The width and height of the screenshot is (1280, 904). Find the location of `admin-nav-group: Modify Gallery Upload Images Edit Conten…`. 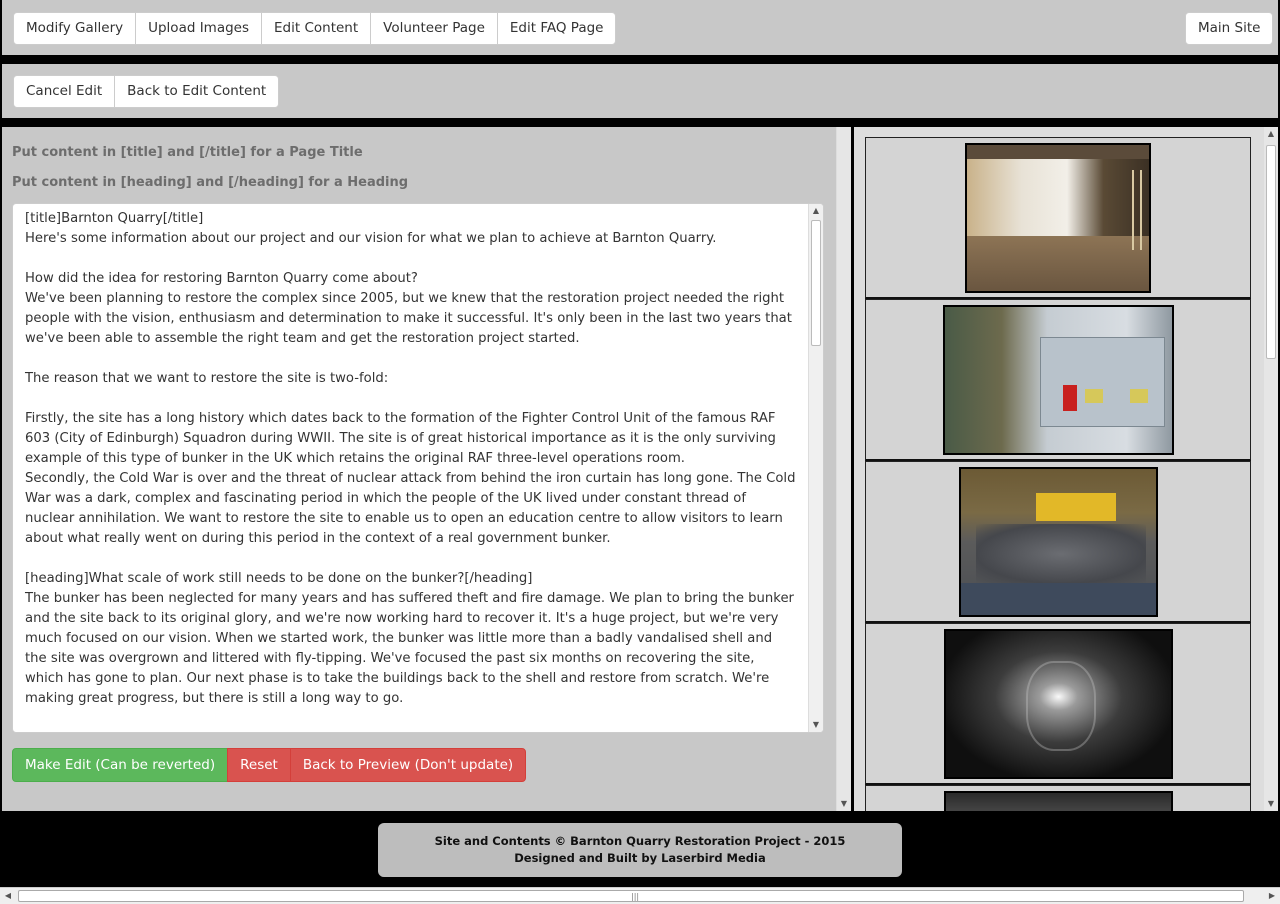

admin-nav-group: Modify Gallery Upload Images Edit Conten… is located at coordinates (315, 28).